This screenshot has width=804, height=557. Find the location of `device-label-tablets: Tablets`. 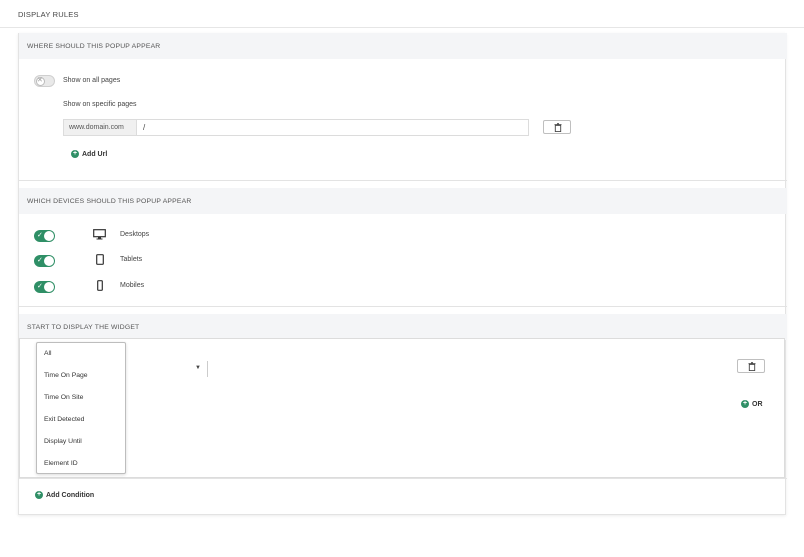

device-label-tablets: Tablets is located at coordinates (131, 259).